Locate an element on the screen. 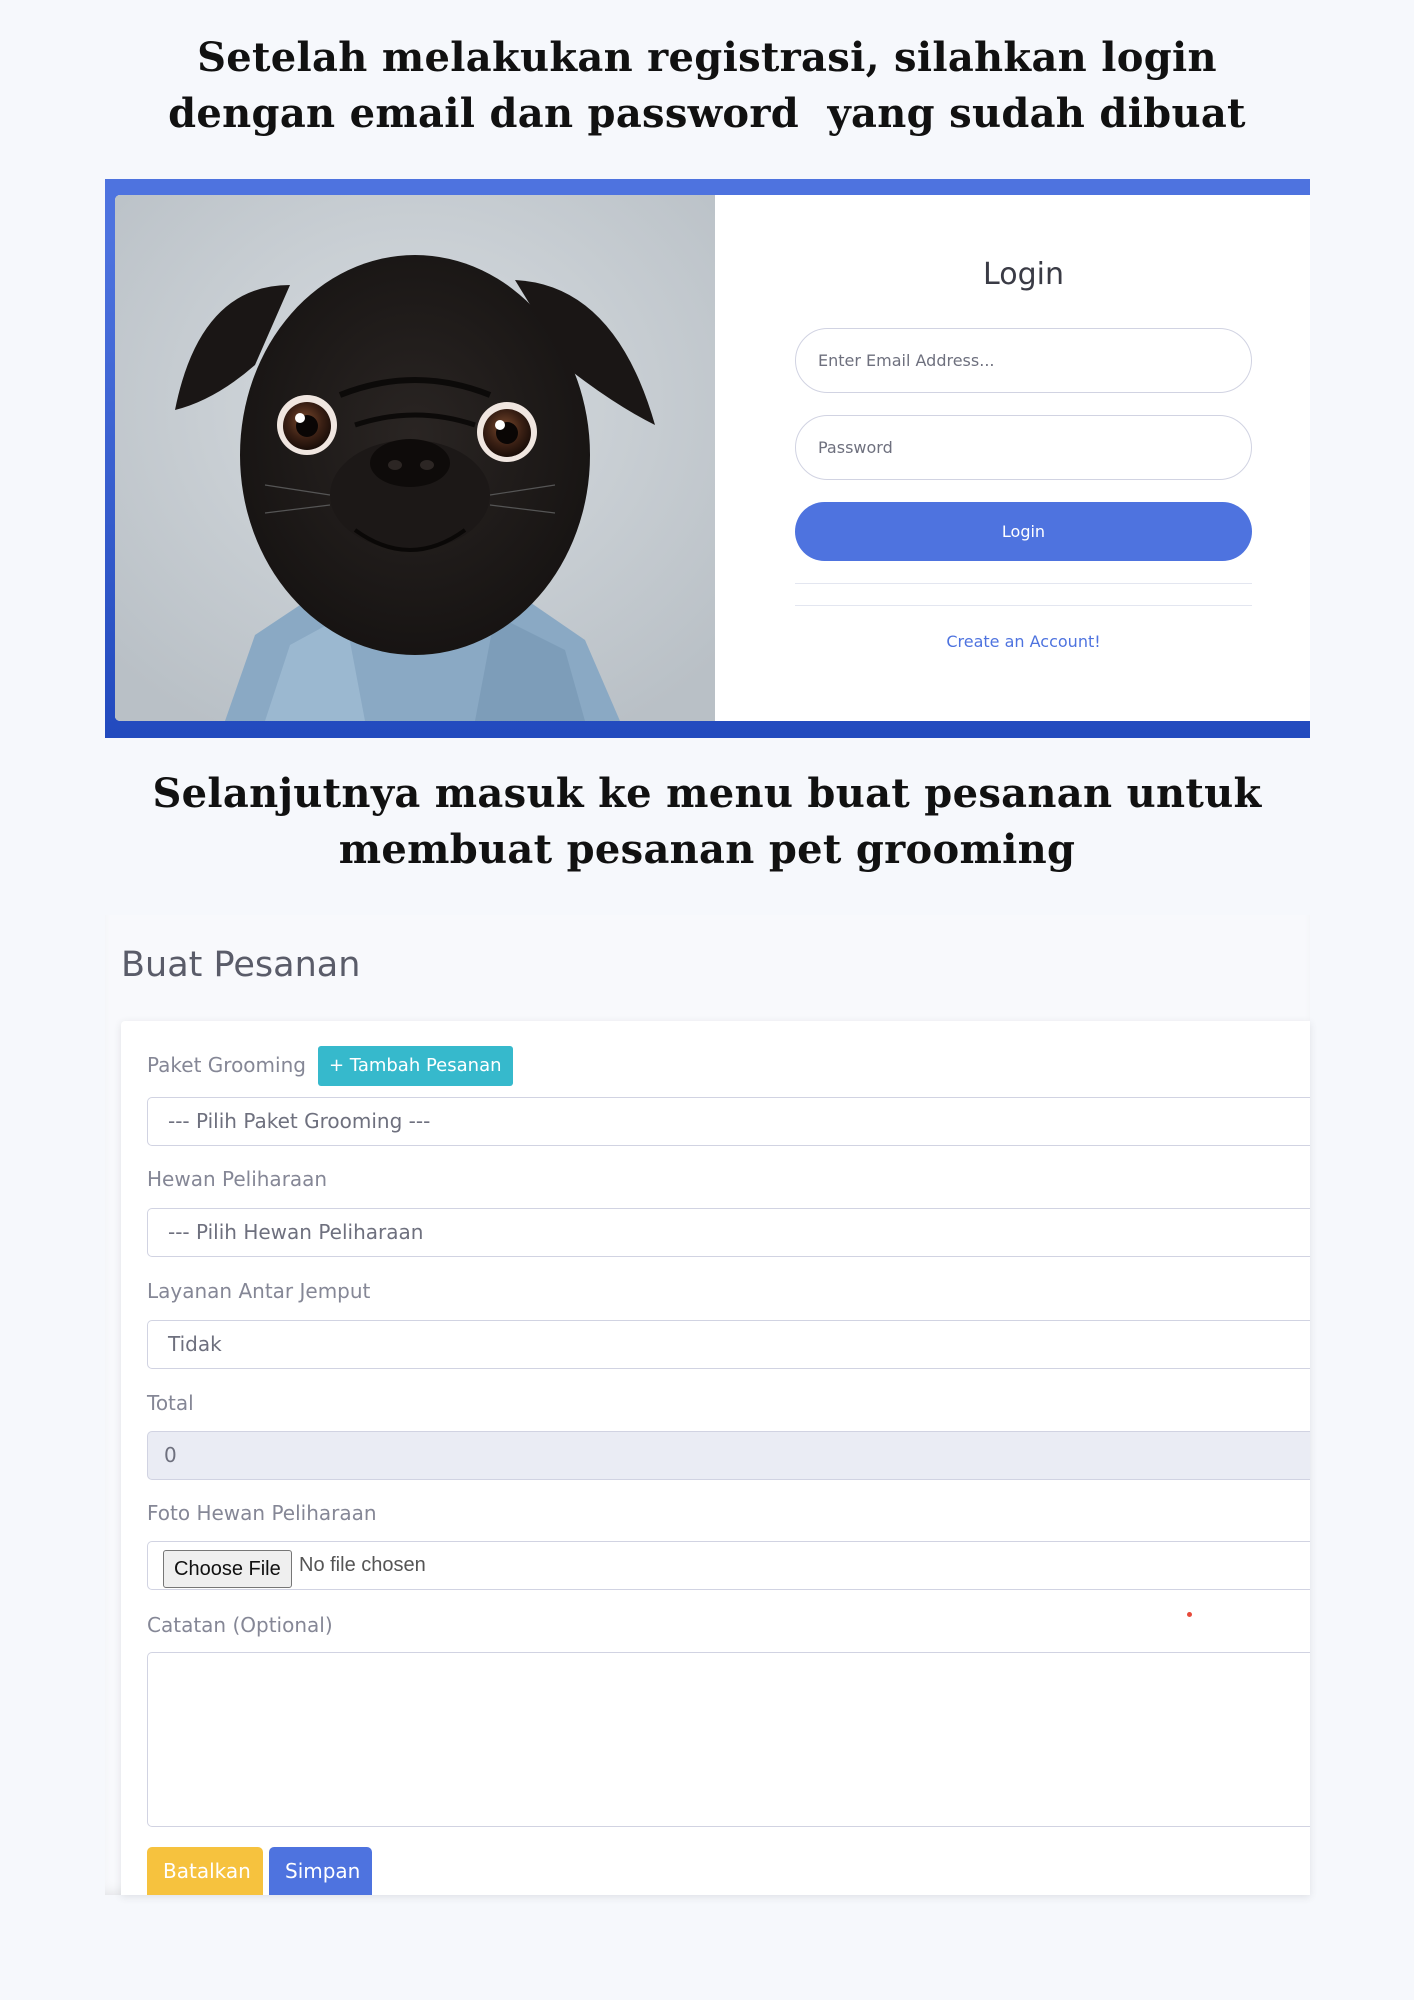  login-title: Login is located at coordinates (1023, 274).